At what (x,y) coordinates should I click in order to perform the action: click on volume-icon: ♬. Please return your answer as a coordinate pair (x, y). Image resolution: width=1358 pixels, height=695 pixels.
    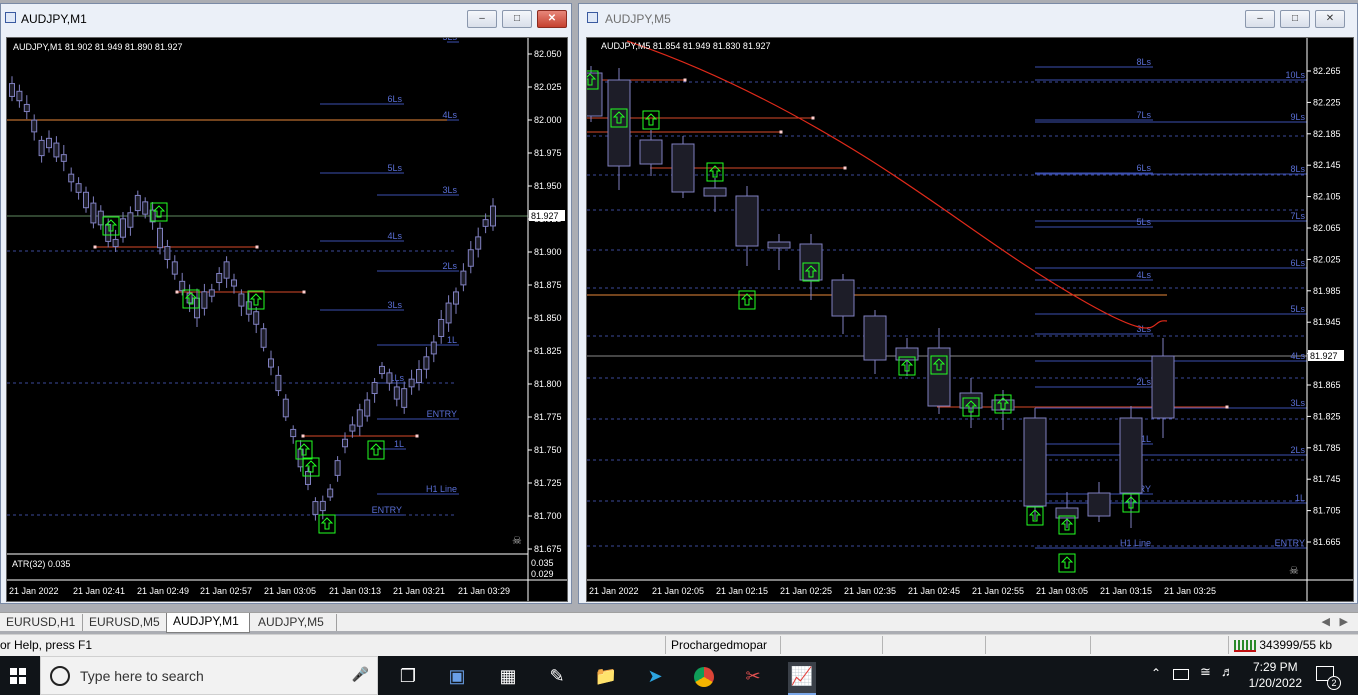
    Looking at the image, I should click on (1227, 671).